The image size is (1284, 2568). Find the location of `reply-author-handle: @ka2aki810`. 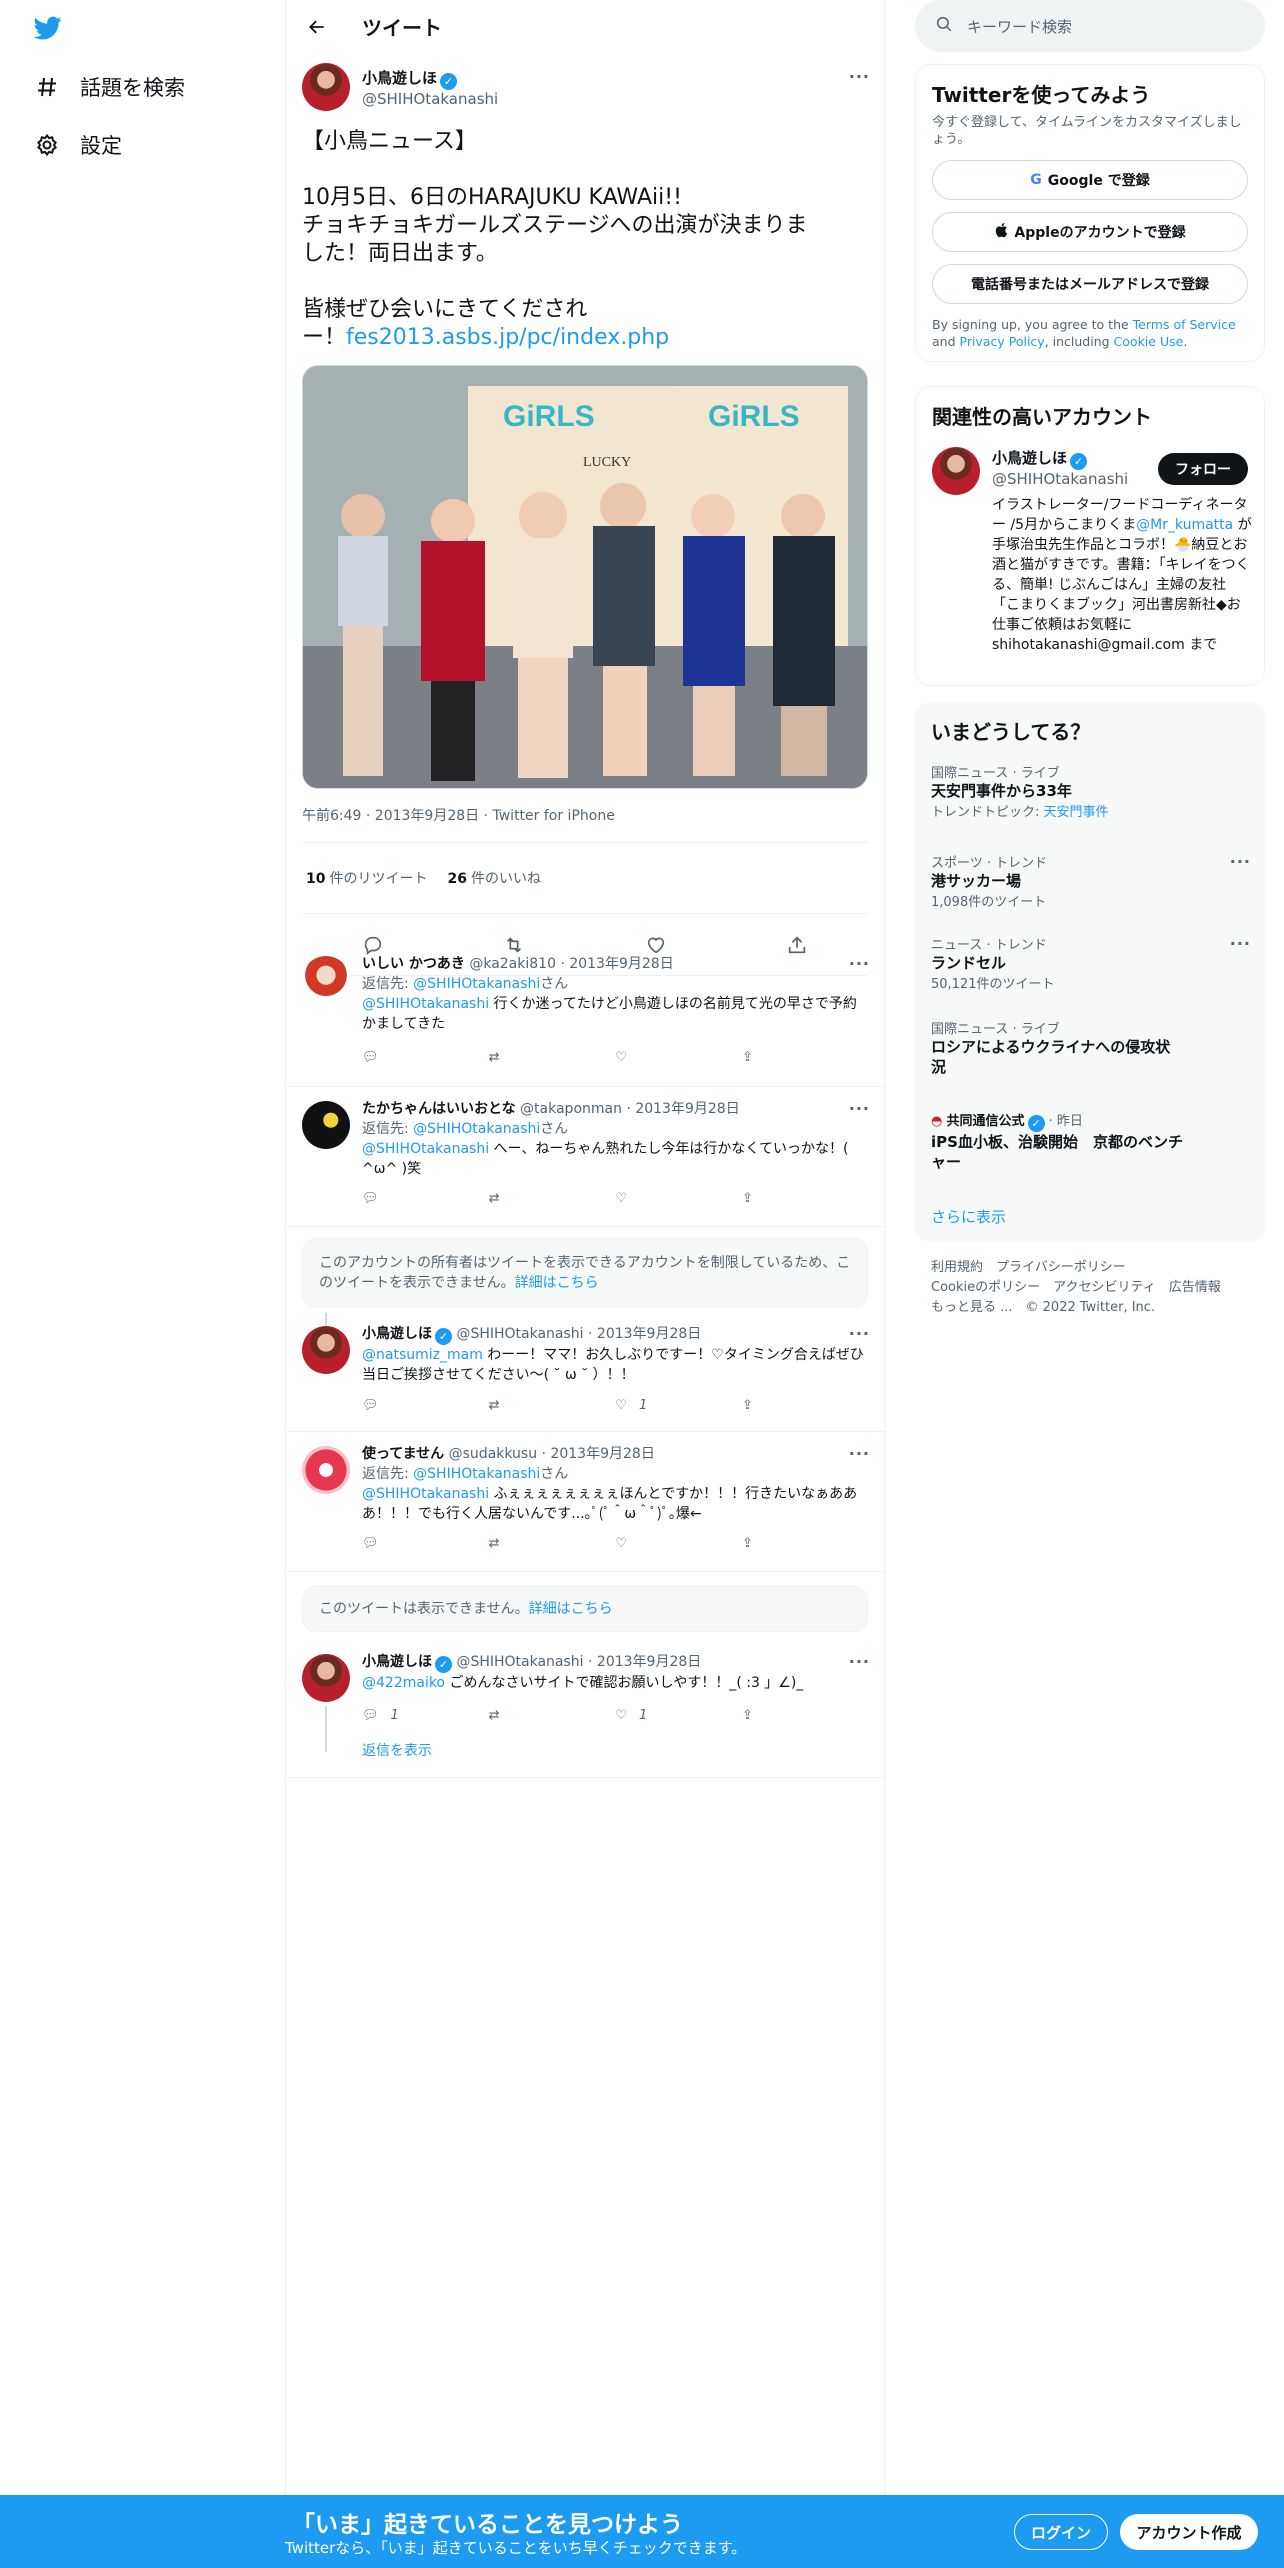

reply-author-handle: @ka2aki810 is located at coordinates (512, 964).